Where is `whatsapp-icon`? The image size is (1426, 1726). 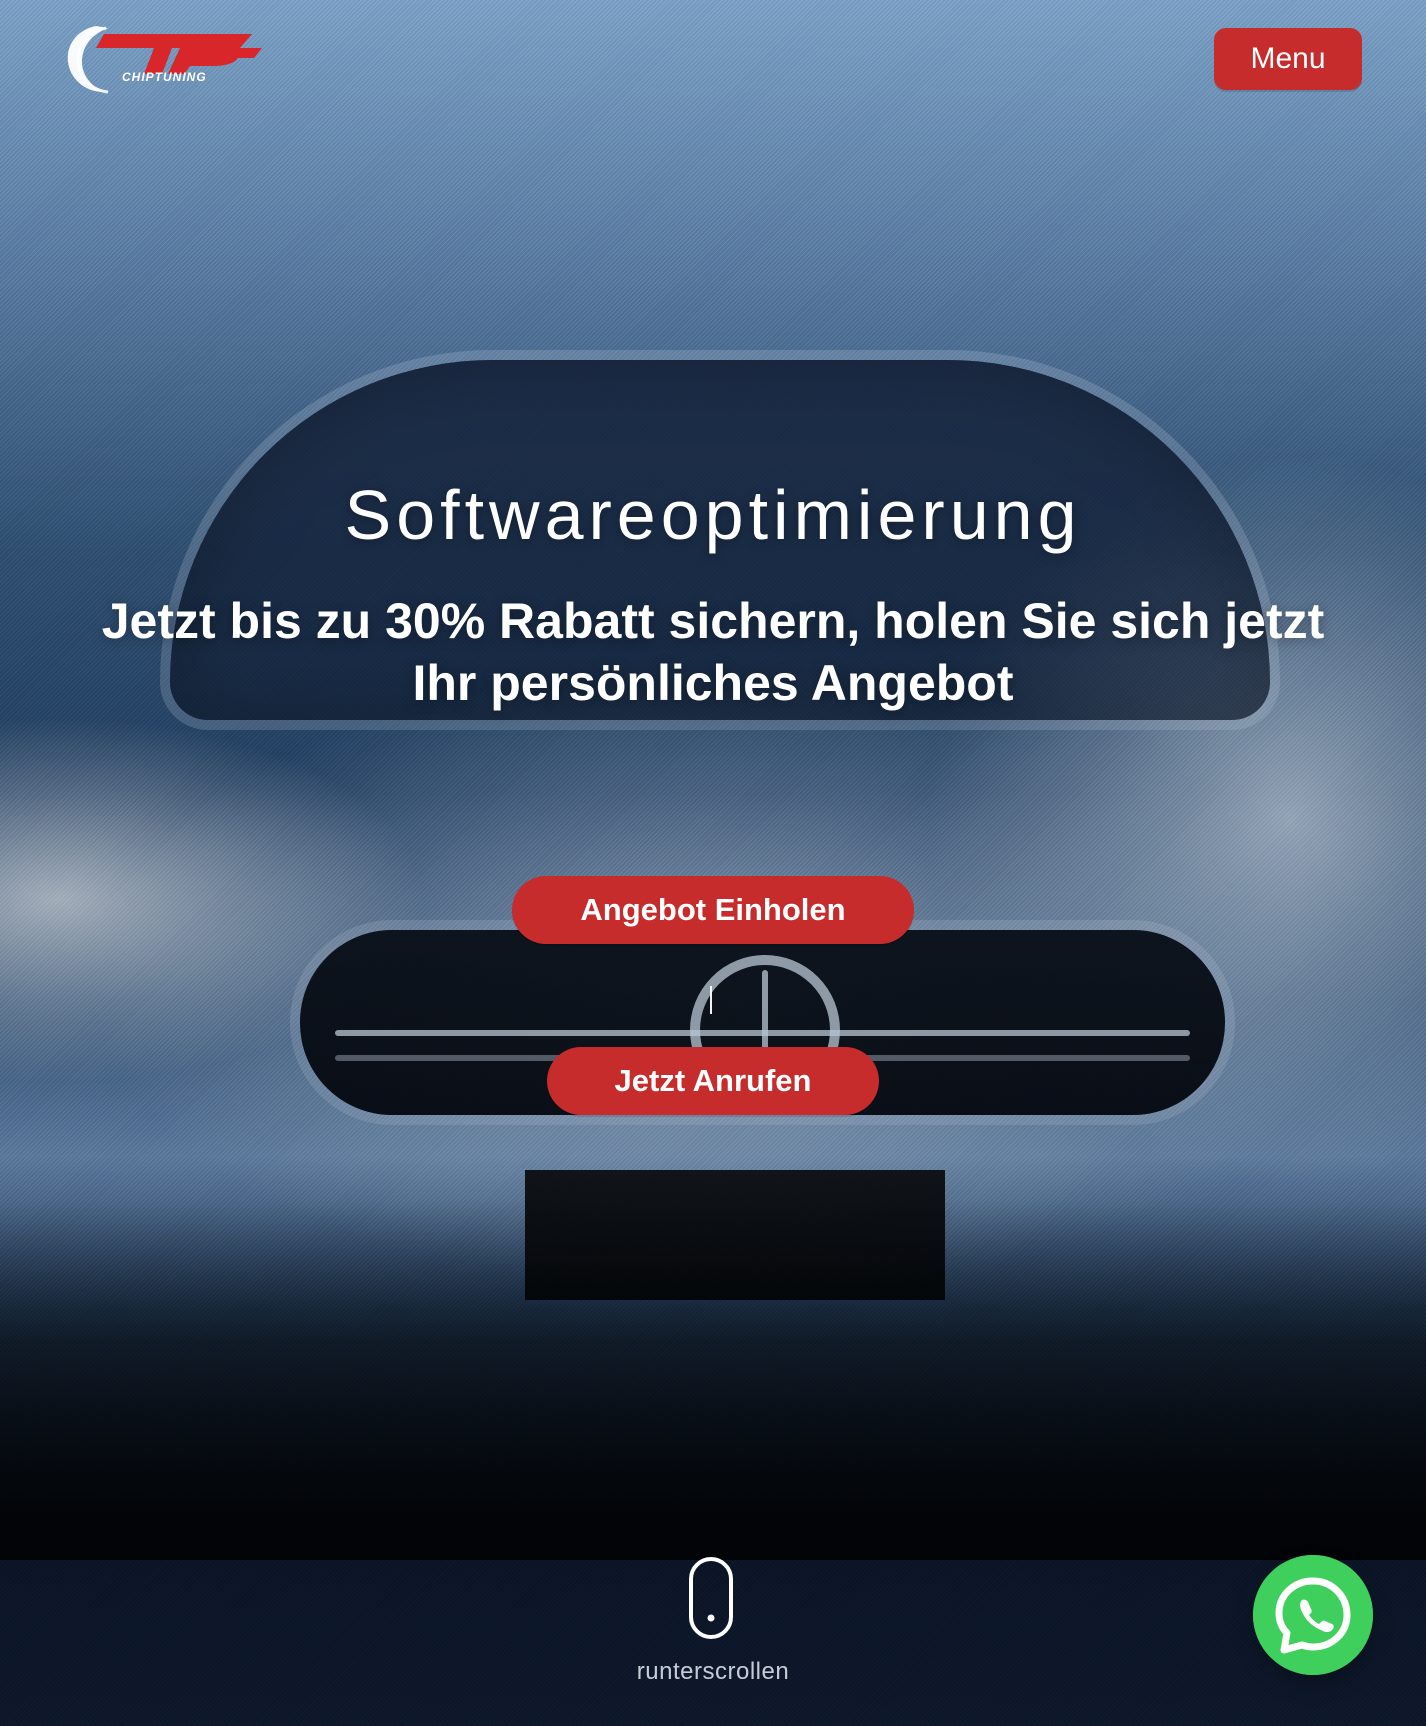
whatsapp-icon is located at coordinates (1313, 1615).